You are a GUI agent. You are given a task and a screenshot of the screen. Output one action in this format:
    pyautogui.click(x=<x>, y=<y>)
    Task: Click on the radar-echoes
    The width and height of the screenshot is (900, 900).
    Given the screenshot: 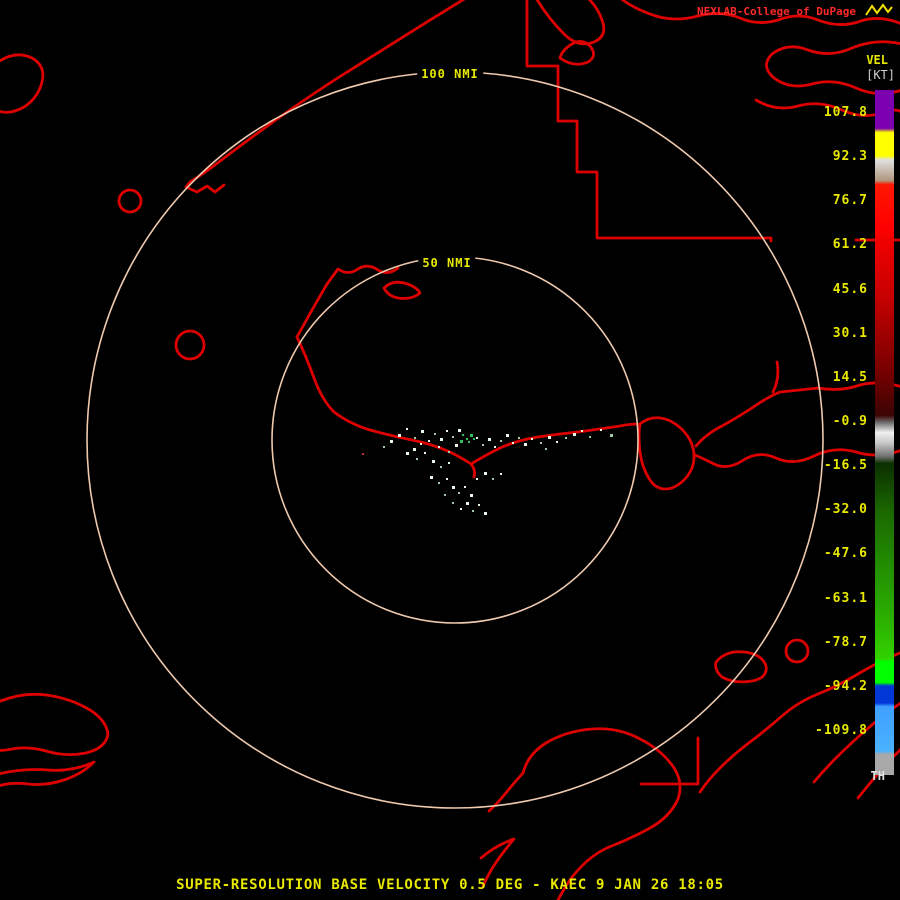 What is the action you would take?
    pyautogui.click(x=487, y=471)
    